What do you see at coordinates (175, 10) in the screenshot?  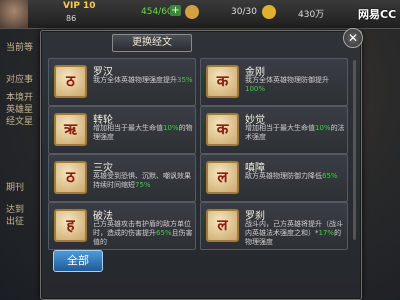 I see `plus-icon: +` at bounding box center [175, 10].